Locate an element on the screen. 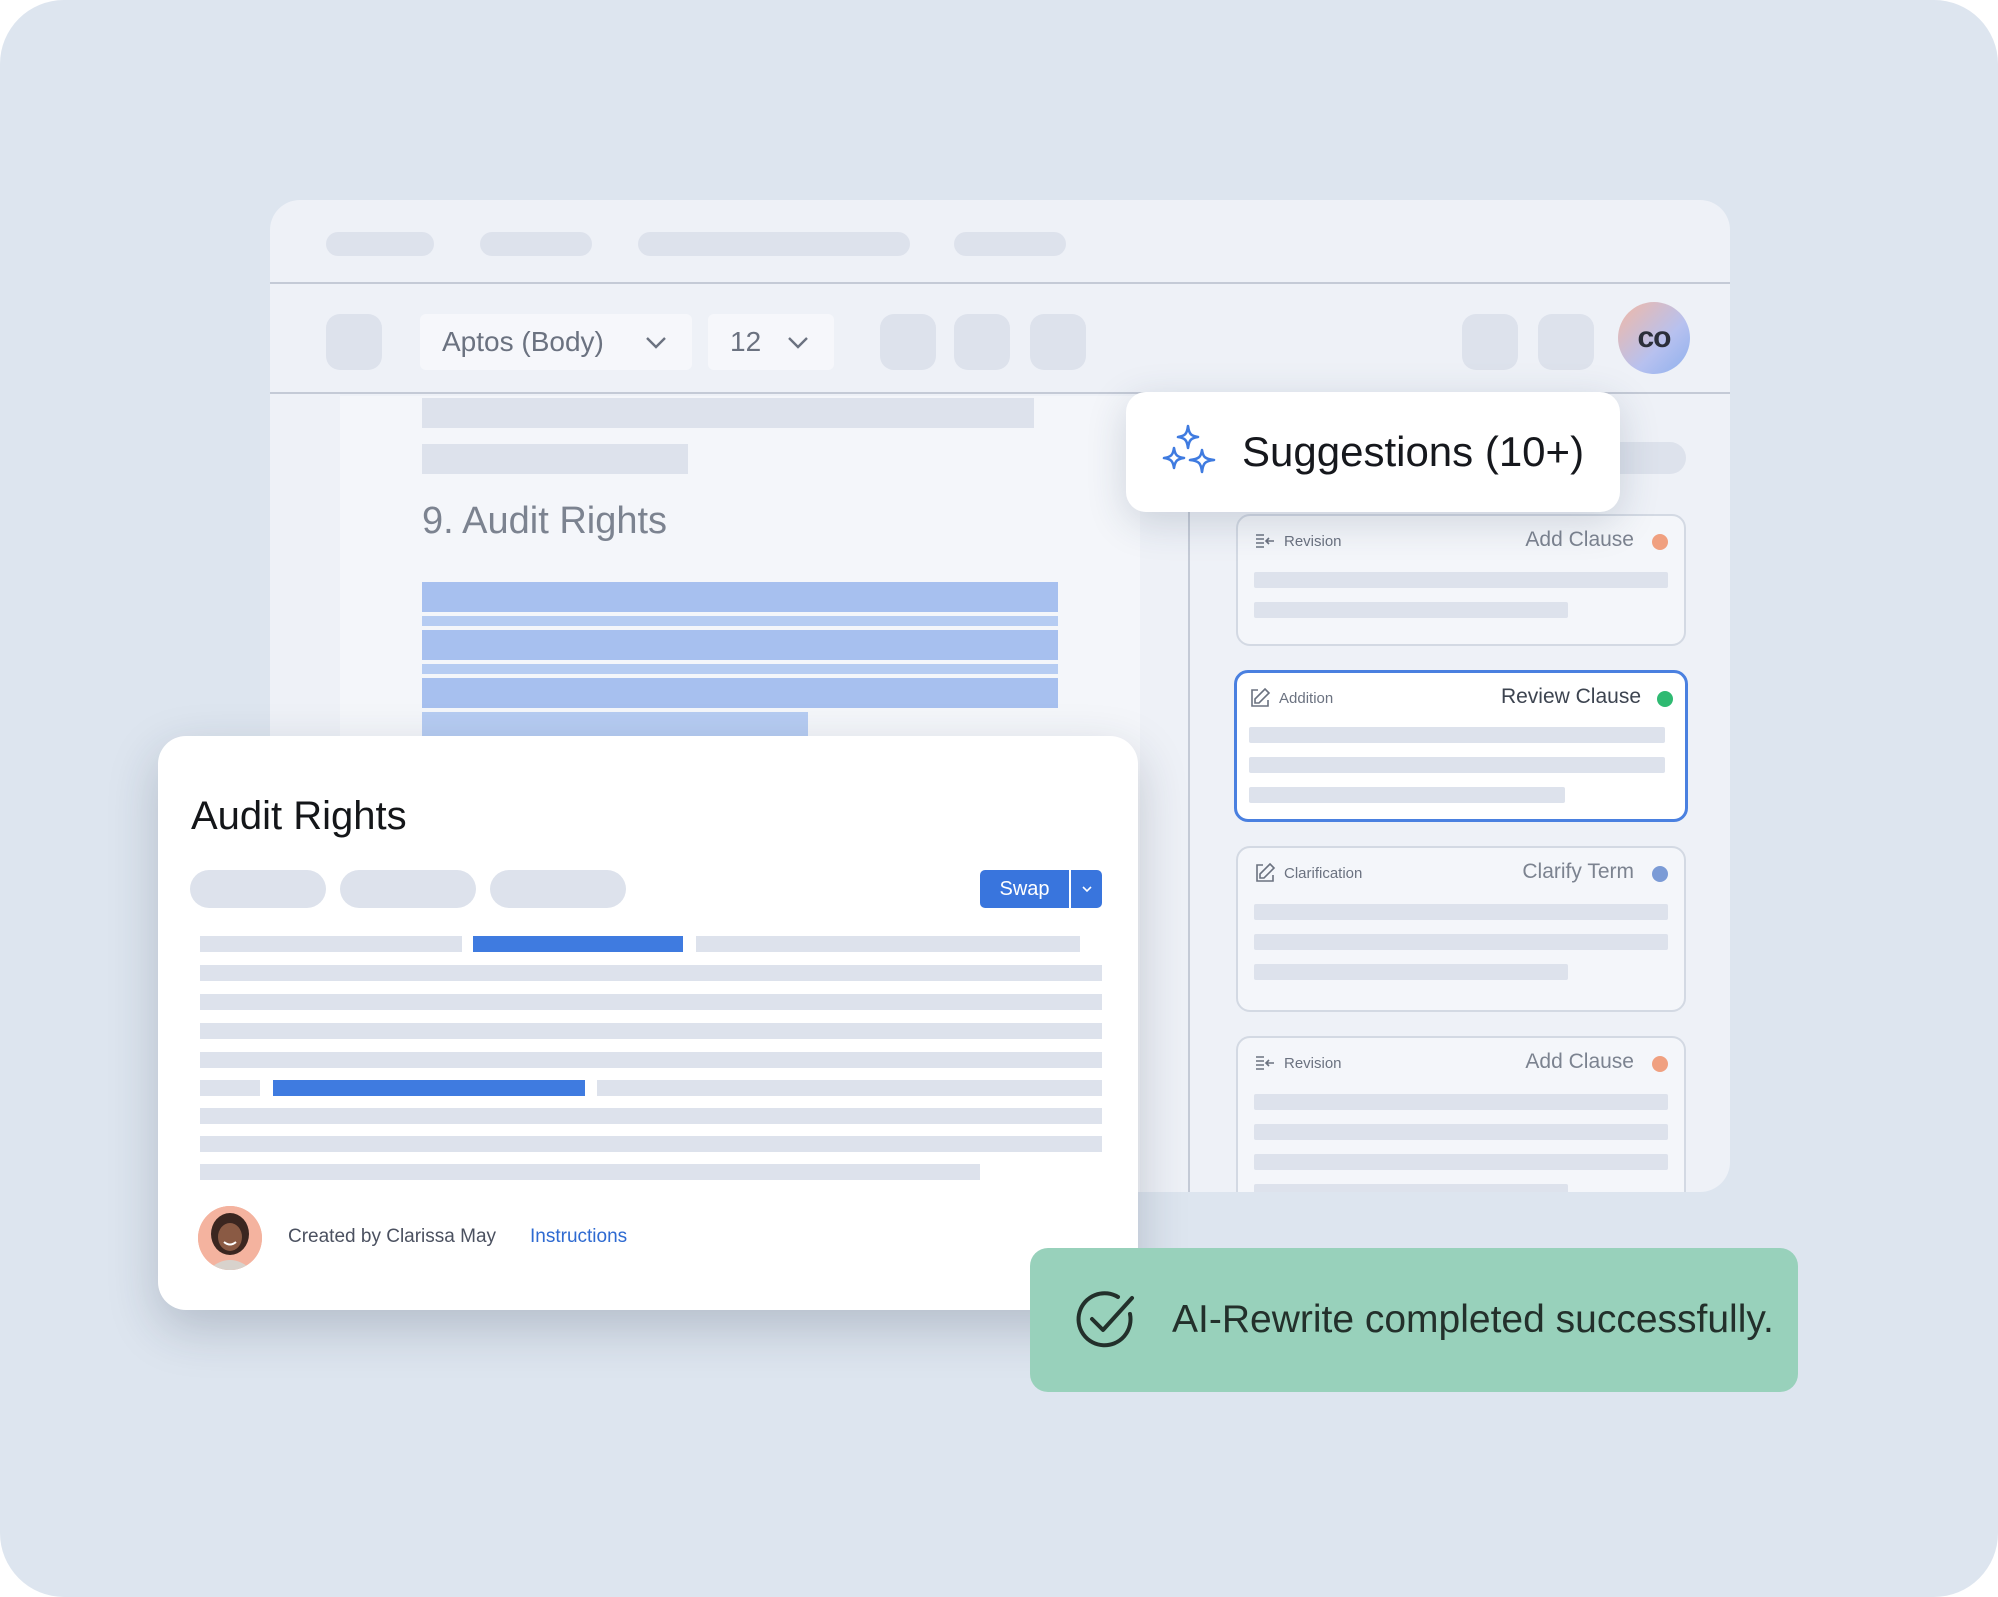  swap-split-button: Swap is located at coordinates (1041, 889).